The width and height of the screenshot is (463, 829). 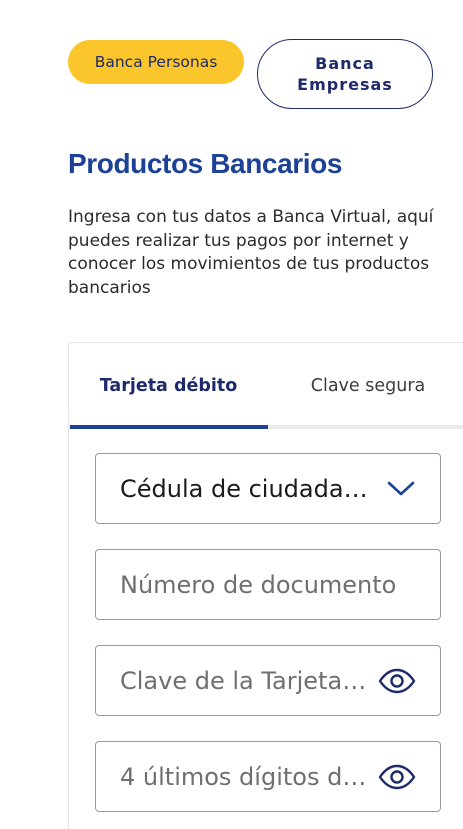 I want to click on tab-tarjeta-debito: Tarjeta débito, so click(x=168, y=386).